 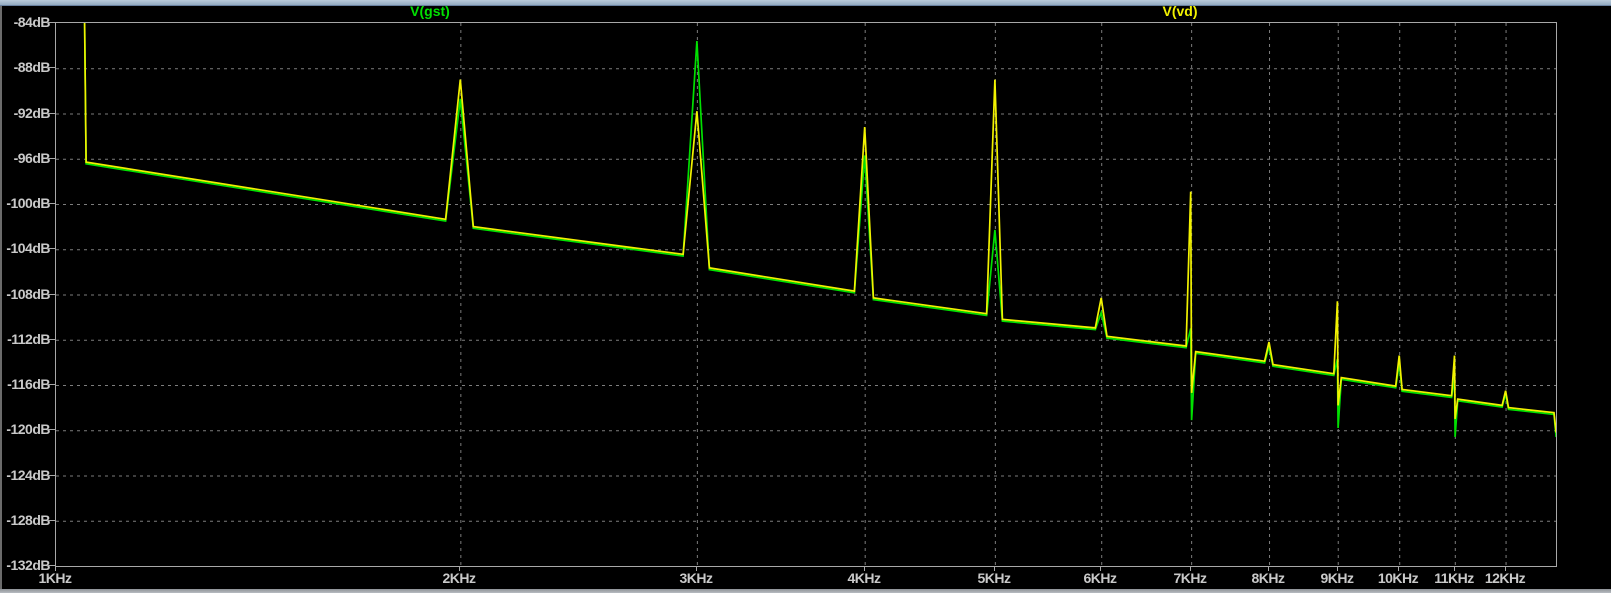 What do you see at coordinates (1268, 578) in the screenshot?
I see `x-tick-label: 8KHz` at bounding box center [1268, 578].